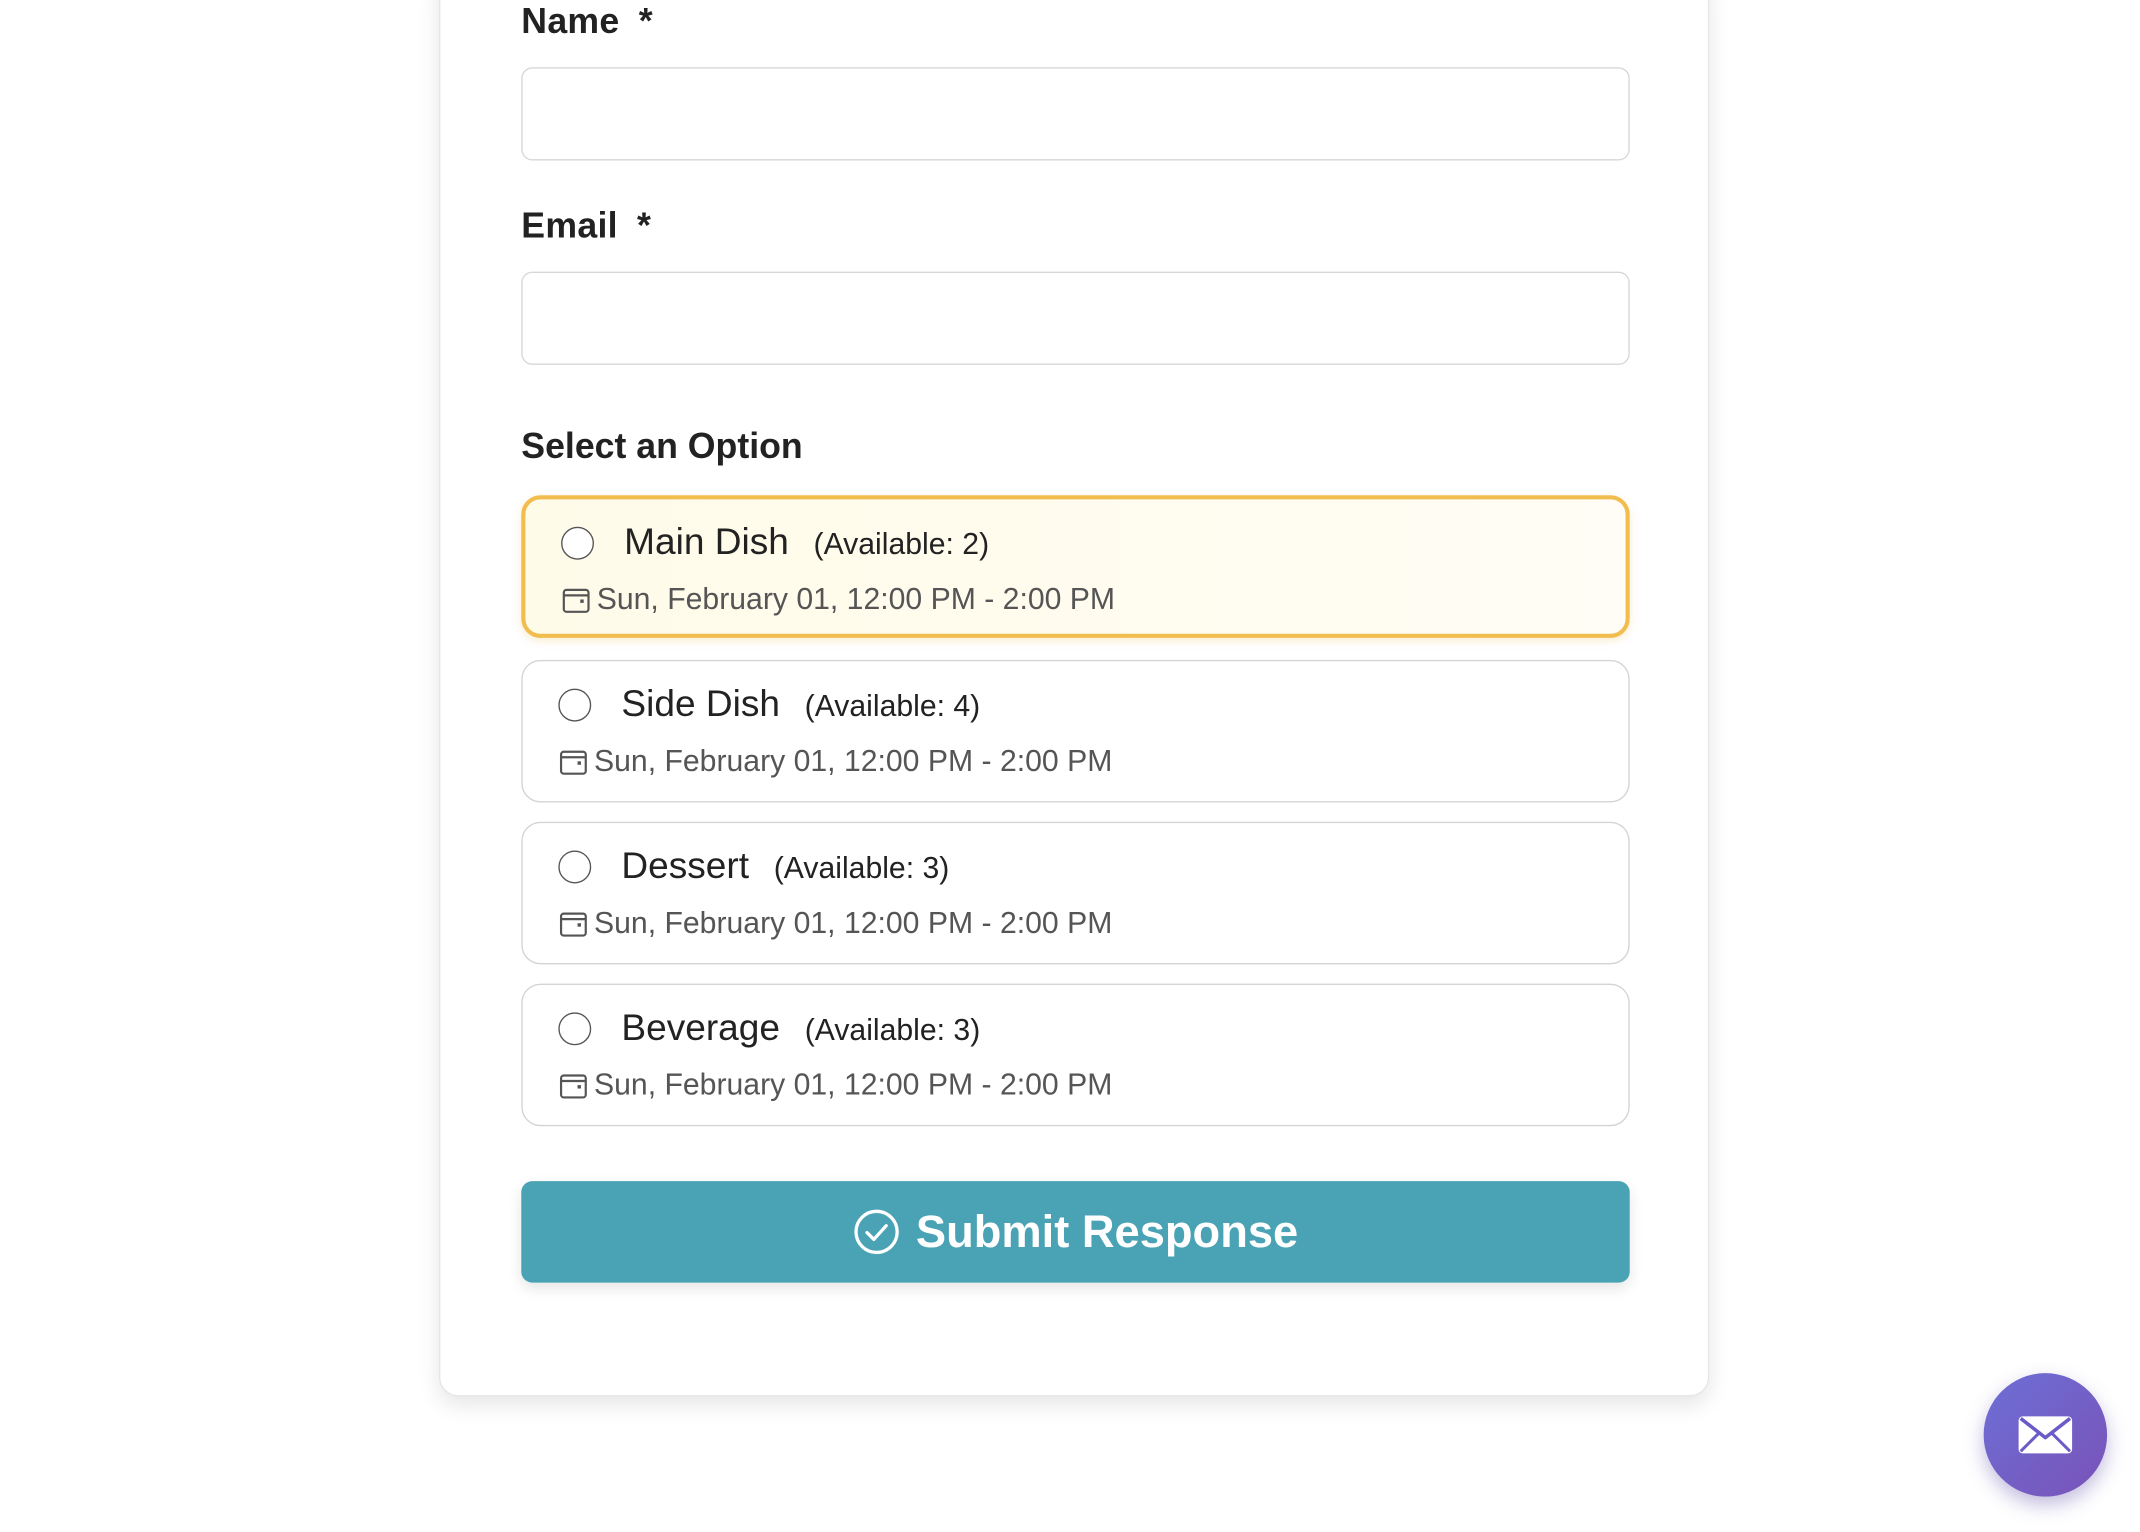 The width and height of the screenshot is (2140, 1532). I want to click on option-name: Main Dish, so click(706, 542).